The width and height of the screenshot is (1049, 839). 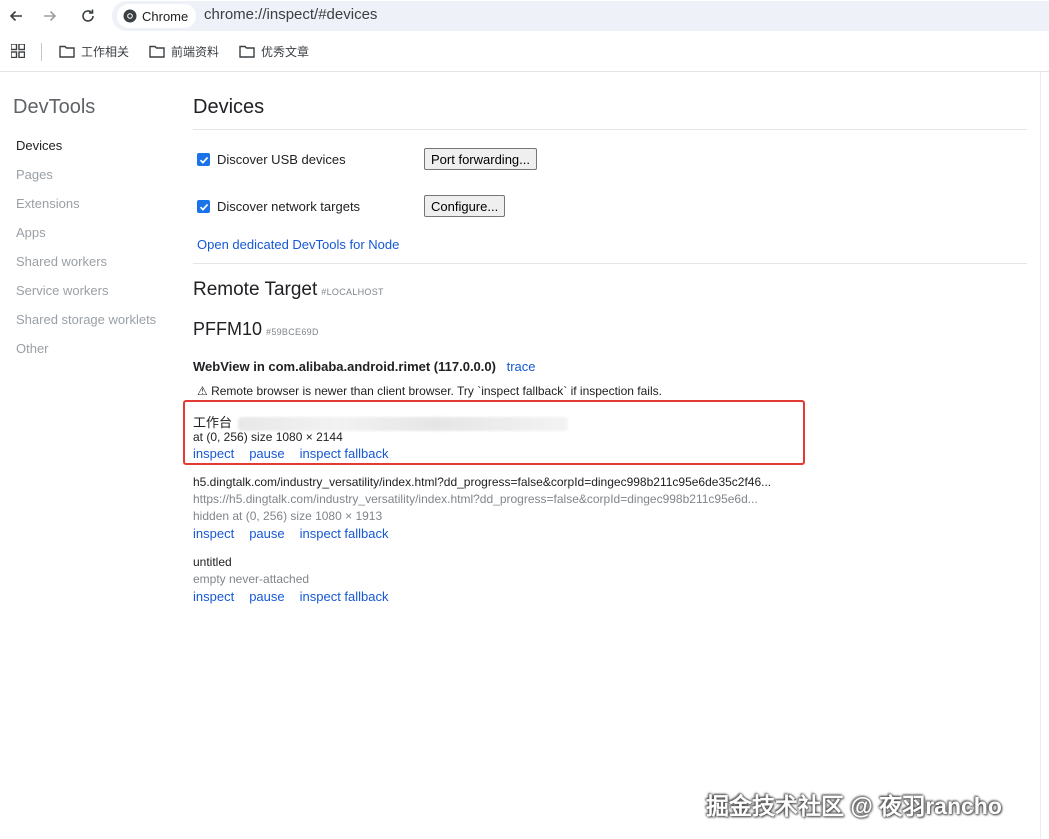 What do you see at coordinates (54, 107) in the screenshot?
I see `sidebar-title: DevTools` at bounding box center [54, 107].